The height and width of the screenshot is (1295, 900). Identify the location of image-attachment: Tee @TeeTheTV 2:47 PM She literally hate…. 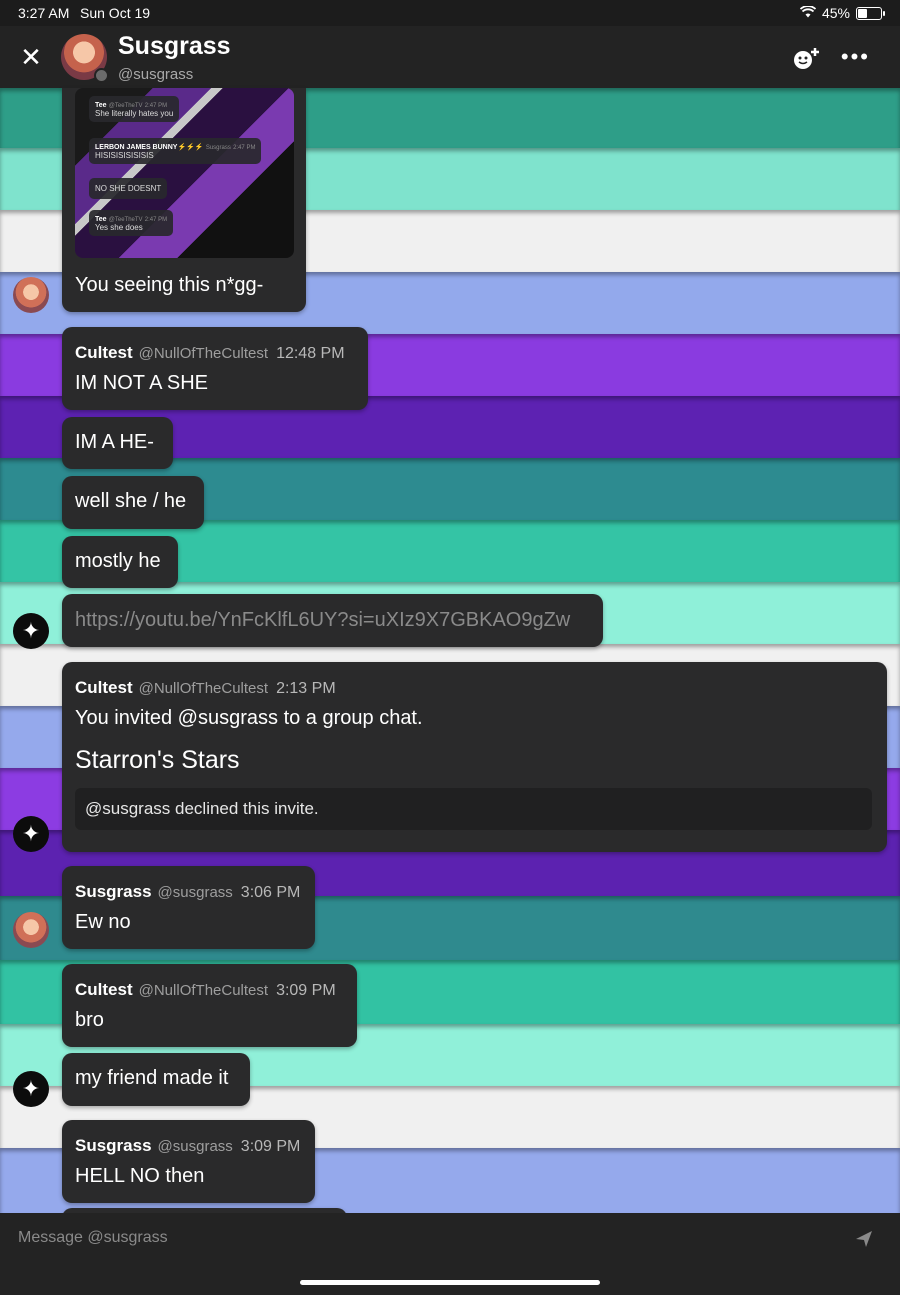
(184, 173).